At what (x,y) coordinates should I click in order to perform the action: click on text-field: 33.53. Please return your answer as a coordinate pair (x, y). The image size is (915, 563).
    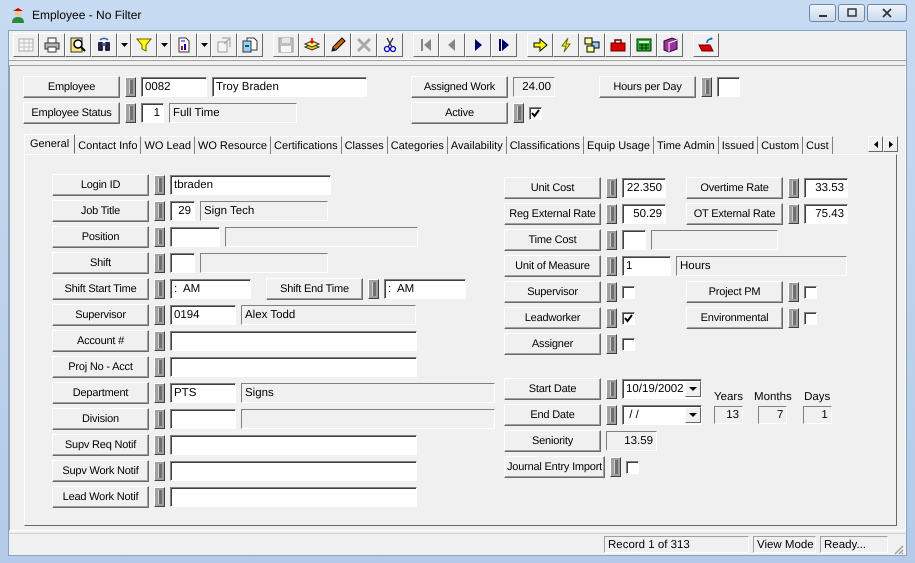
    Looking at the image, I should click on (826, 188).